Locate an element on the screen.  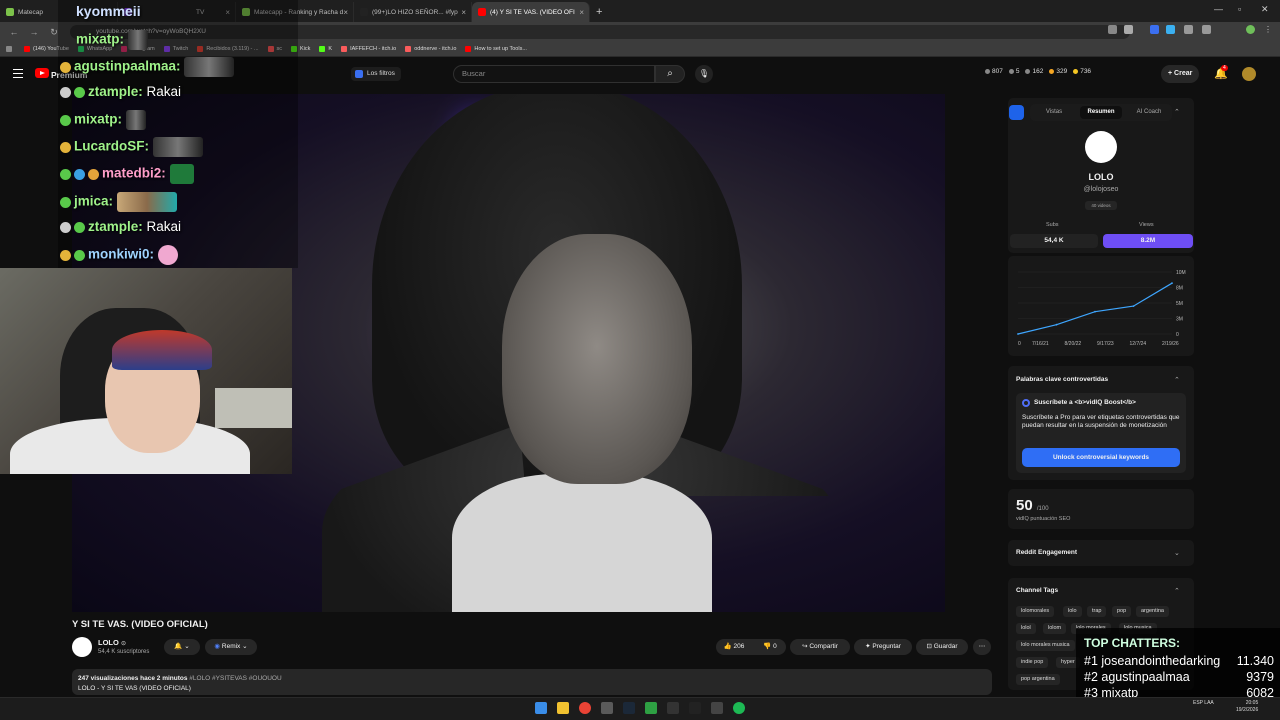
create-button: + Crear is located at coordinates (1180, 74).